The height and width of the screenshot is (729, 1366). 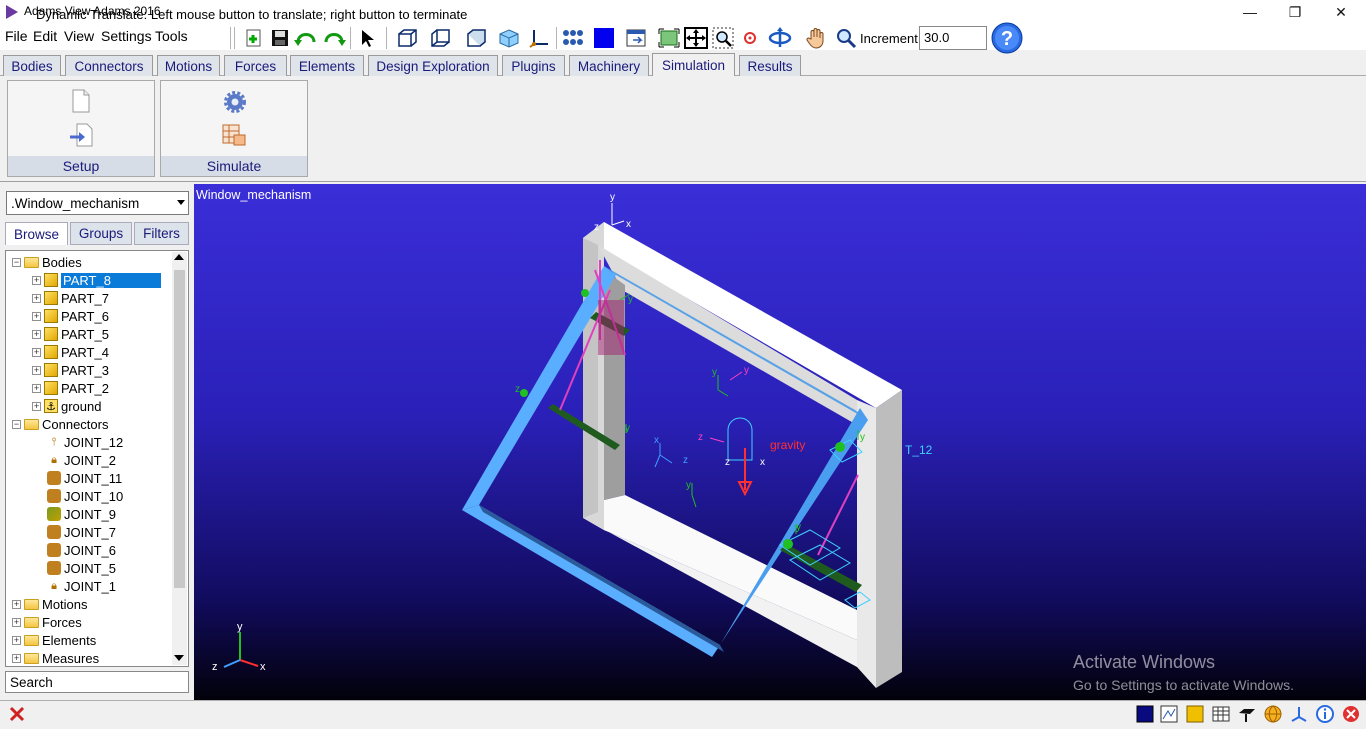 I want to click on tree-item-part-2: + PART_2, so click(x=70, y=388).